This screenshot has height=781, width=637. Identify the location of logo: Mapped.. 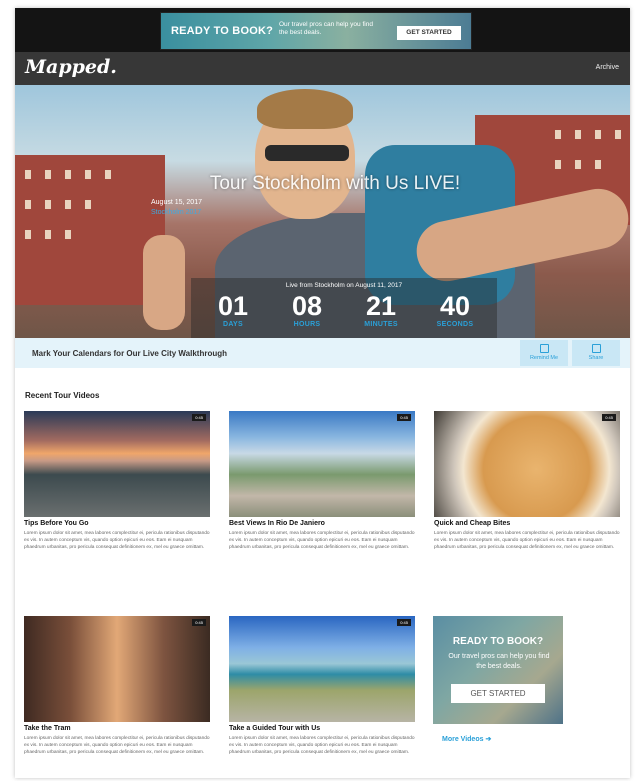
(71, 67).